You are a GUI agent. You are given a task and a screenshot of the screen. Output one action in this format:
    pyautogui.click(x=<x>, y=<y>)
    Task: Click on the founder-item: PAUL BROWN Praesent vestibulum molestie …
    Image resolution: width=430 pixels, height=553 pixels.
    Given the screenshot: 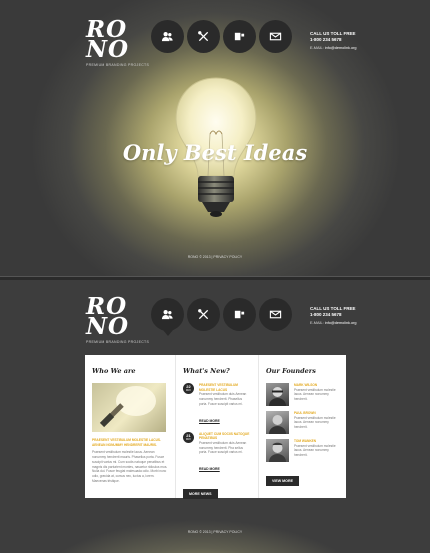 What is the action you would take?
    pyautogui.click(x=302, y=422)
    